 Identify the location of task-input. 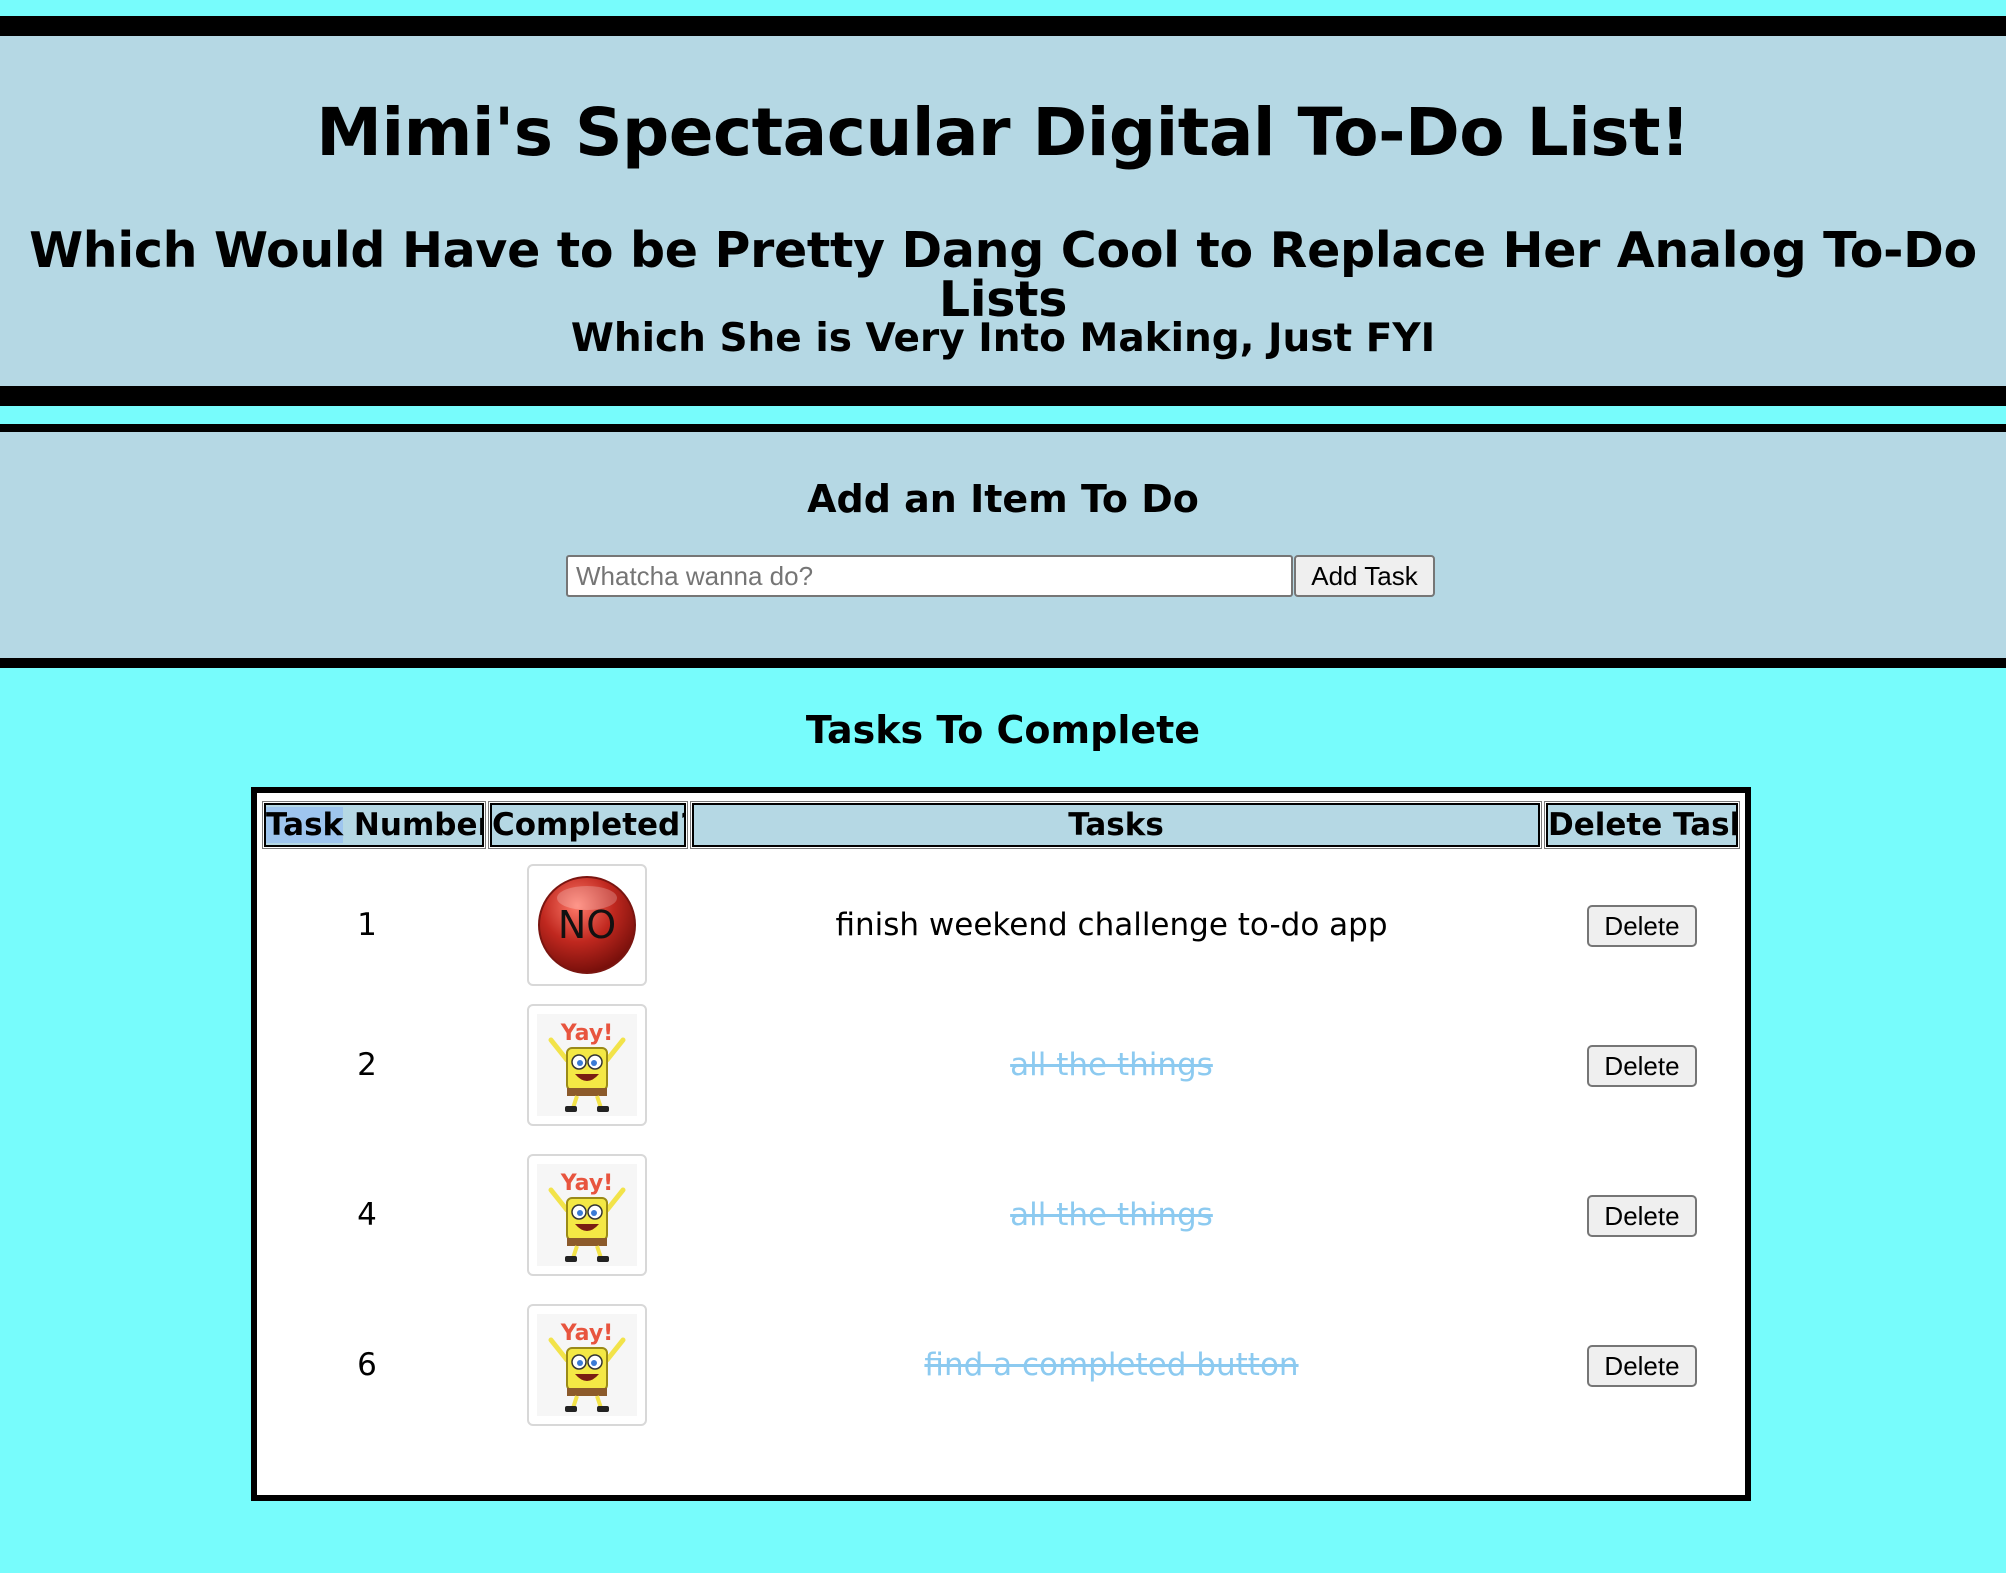
(929, 576).